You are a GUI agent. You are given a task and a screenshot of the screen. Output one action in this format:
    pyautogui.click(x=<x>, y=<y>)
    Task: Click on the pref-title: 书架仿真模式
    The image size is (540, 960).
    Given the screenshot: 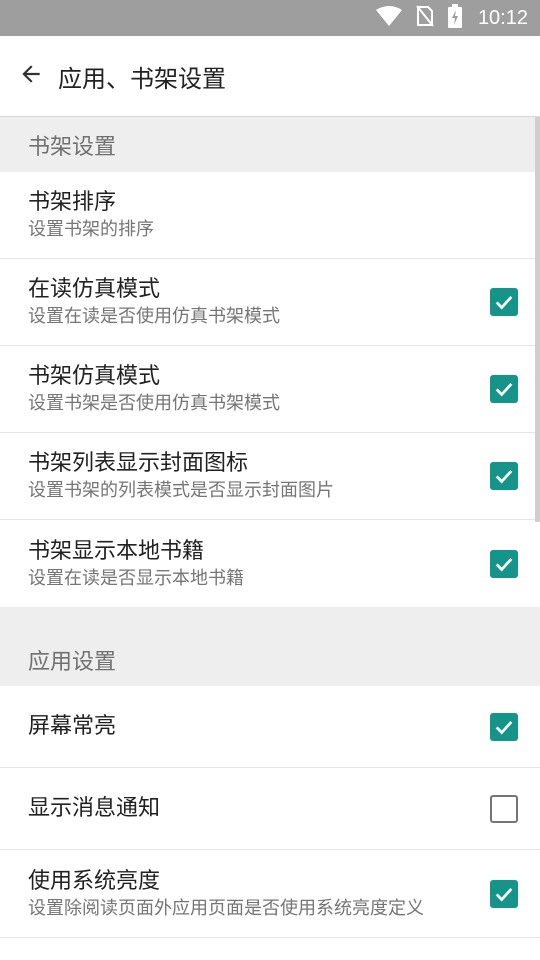 What is the action you would take?
    pyautogui.click(x=94, y=376)
    